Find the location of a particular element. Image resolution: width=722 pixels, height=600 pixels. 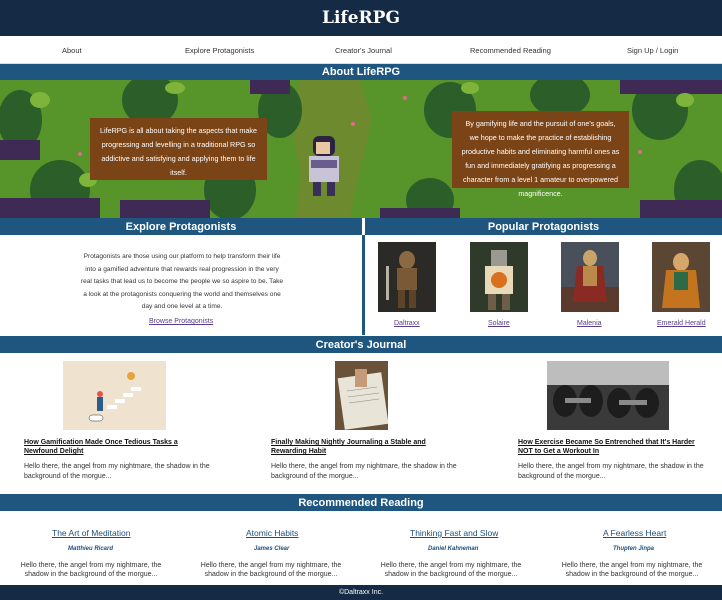

protagonist-name: Solaire is located at coordinates (499, 323).